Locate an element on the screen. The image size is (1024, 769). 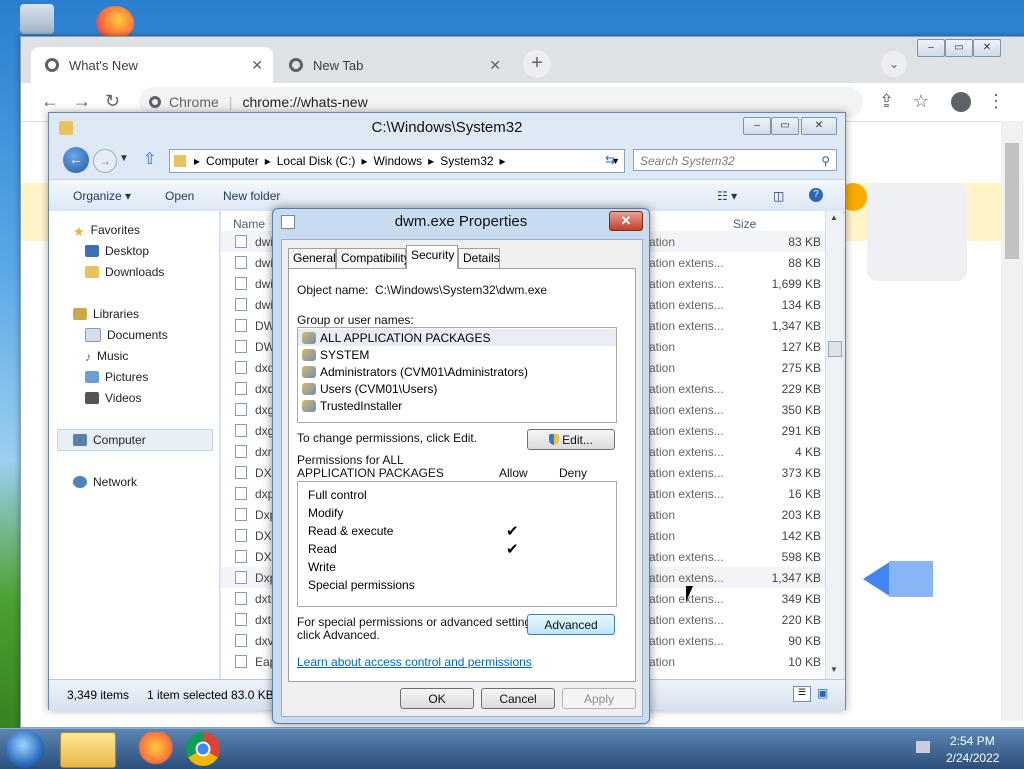
tab-details: Details is located at coordinates (479, 258).